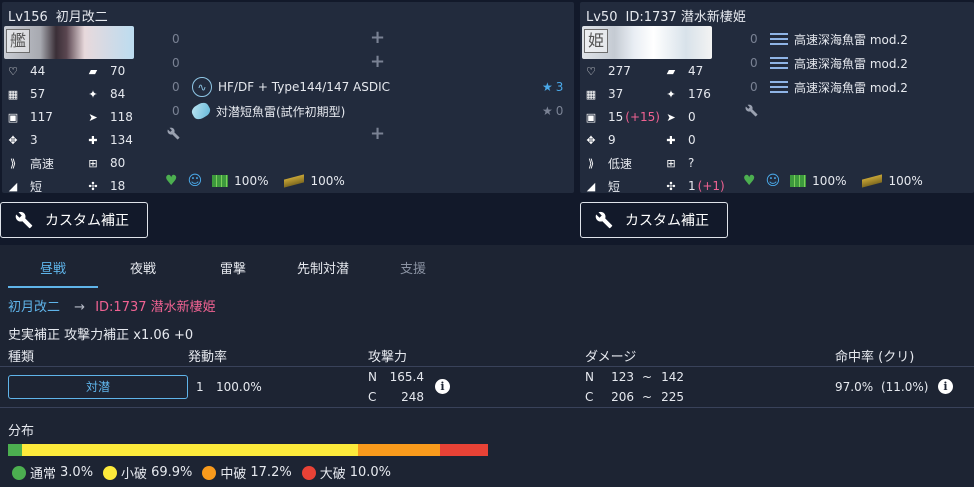 This screenshot has width=974, height=487. I want to click on attacker-portrait: 艦, so click(69, 42).